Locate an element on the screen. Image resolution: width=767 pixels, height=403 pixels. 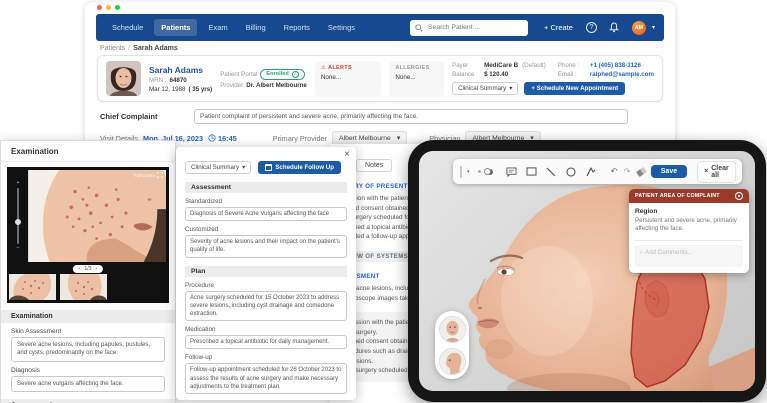
color-swatch is located at coordinates (461, 171).